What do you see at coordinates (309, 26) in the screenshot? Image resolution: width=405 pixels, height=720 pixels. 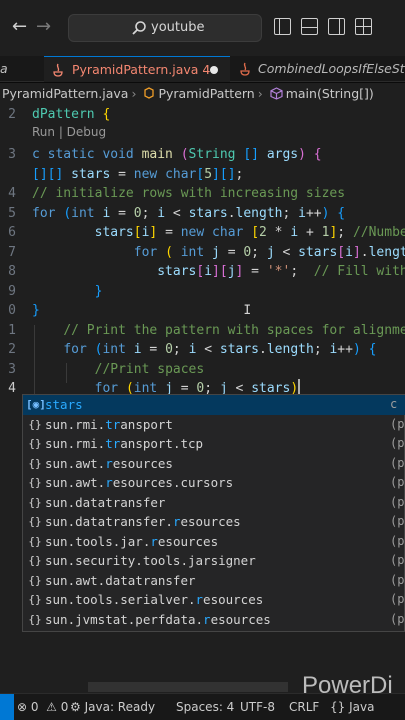 I see `toggle-panel-icon` at bounding box center [309, 26].